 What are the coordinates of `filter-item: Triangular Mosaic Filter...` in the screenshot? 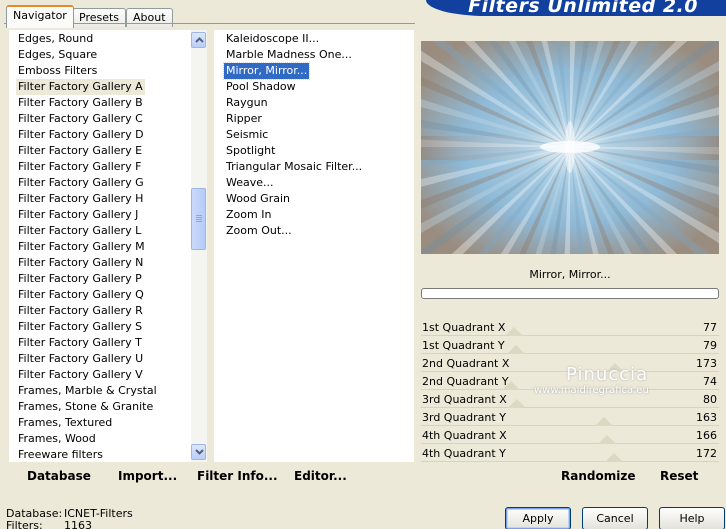 It's located at (294, 167).